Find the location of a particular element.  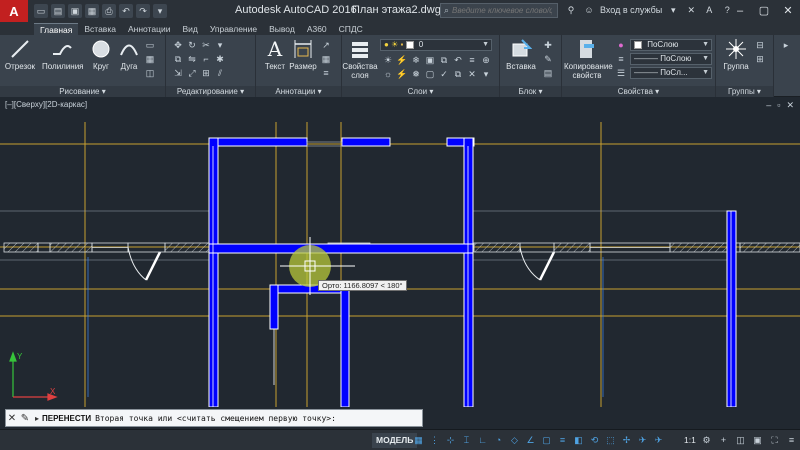

annotation-visibility-icon: ✈ is located at coordinates (642, 440).